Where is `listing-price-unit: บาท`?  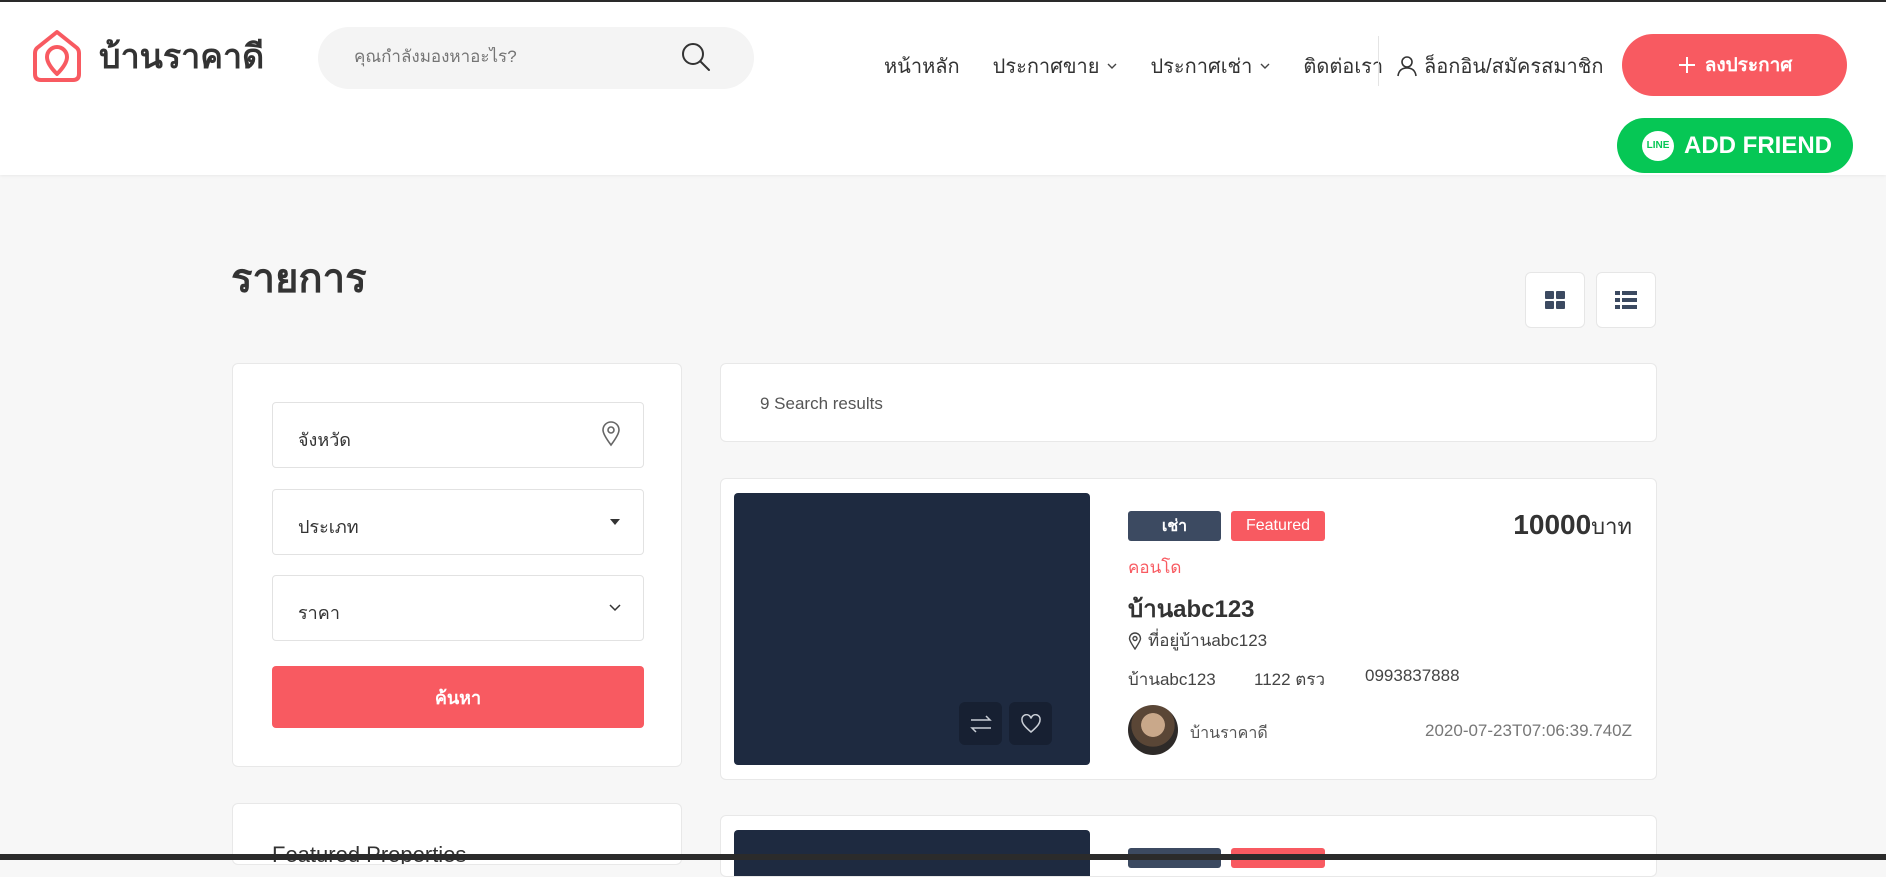
listing-price-unit: บาท is located at coordinates (1611, 526).